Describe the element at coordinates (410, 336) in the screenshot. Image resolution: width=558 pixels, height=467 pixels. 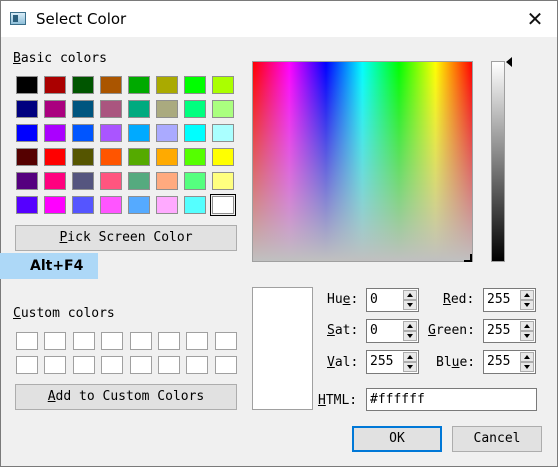
I see `sat-down-arrow-icon` at that location.